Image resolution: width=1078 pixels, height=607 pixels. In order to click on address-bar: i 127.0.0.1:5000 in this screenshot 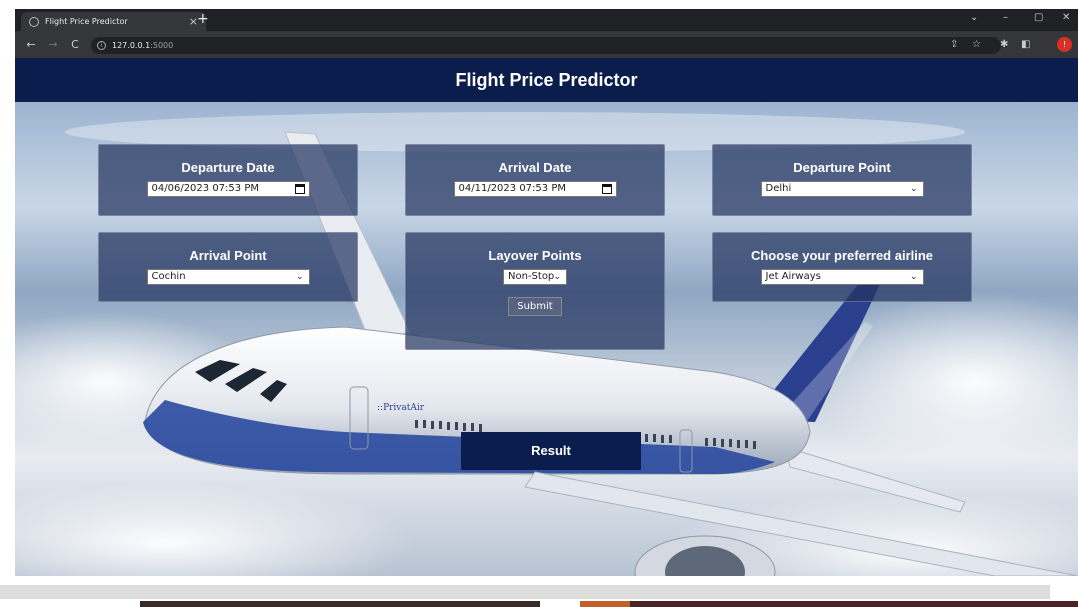, I will do `click(546, 45)`.